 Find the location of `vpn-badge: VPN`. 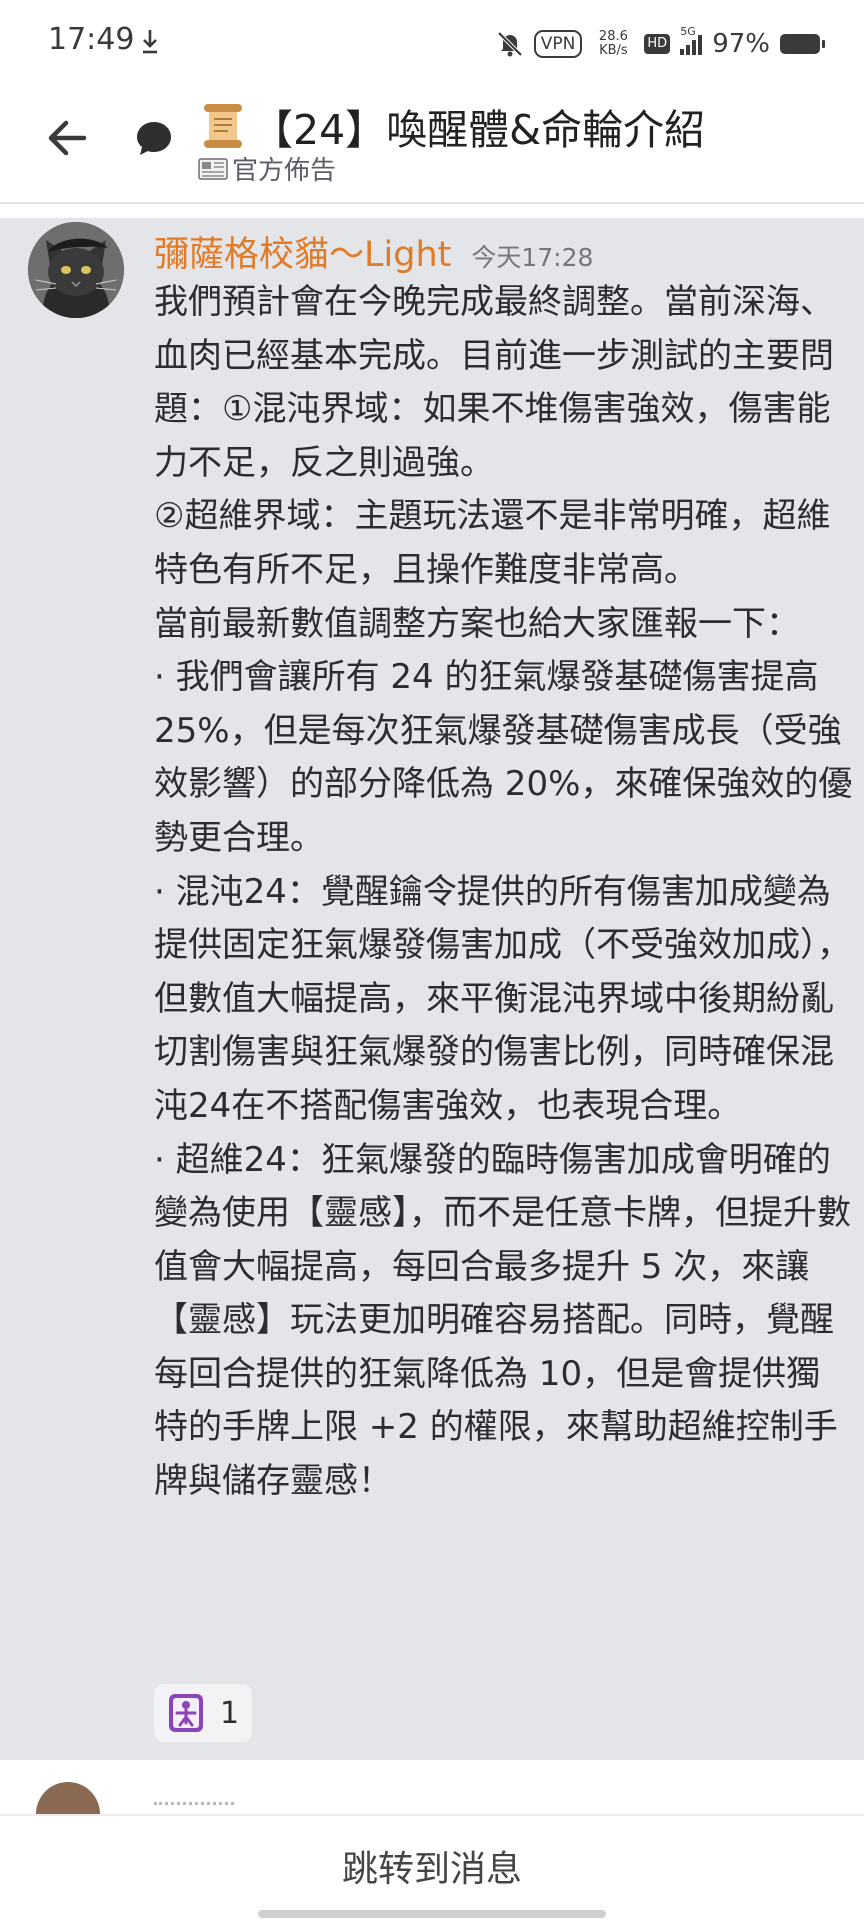

vpn-badge: VPN is located at coordinates (558, 44).